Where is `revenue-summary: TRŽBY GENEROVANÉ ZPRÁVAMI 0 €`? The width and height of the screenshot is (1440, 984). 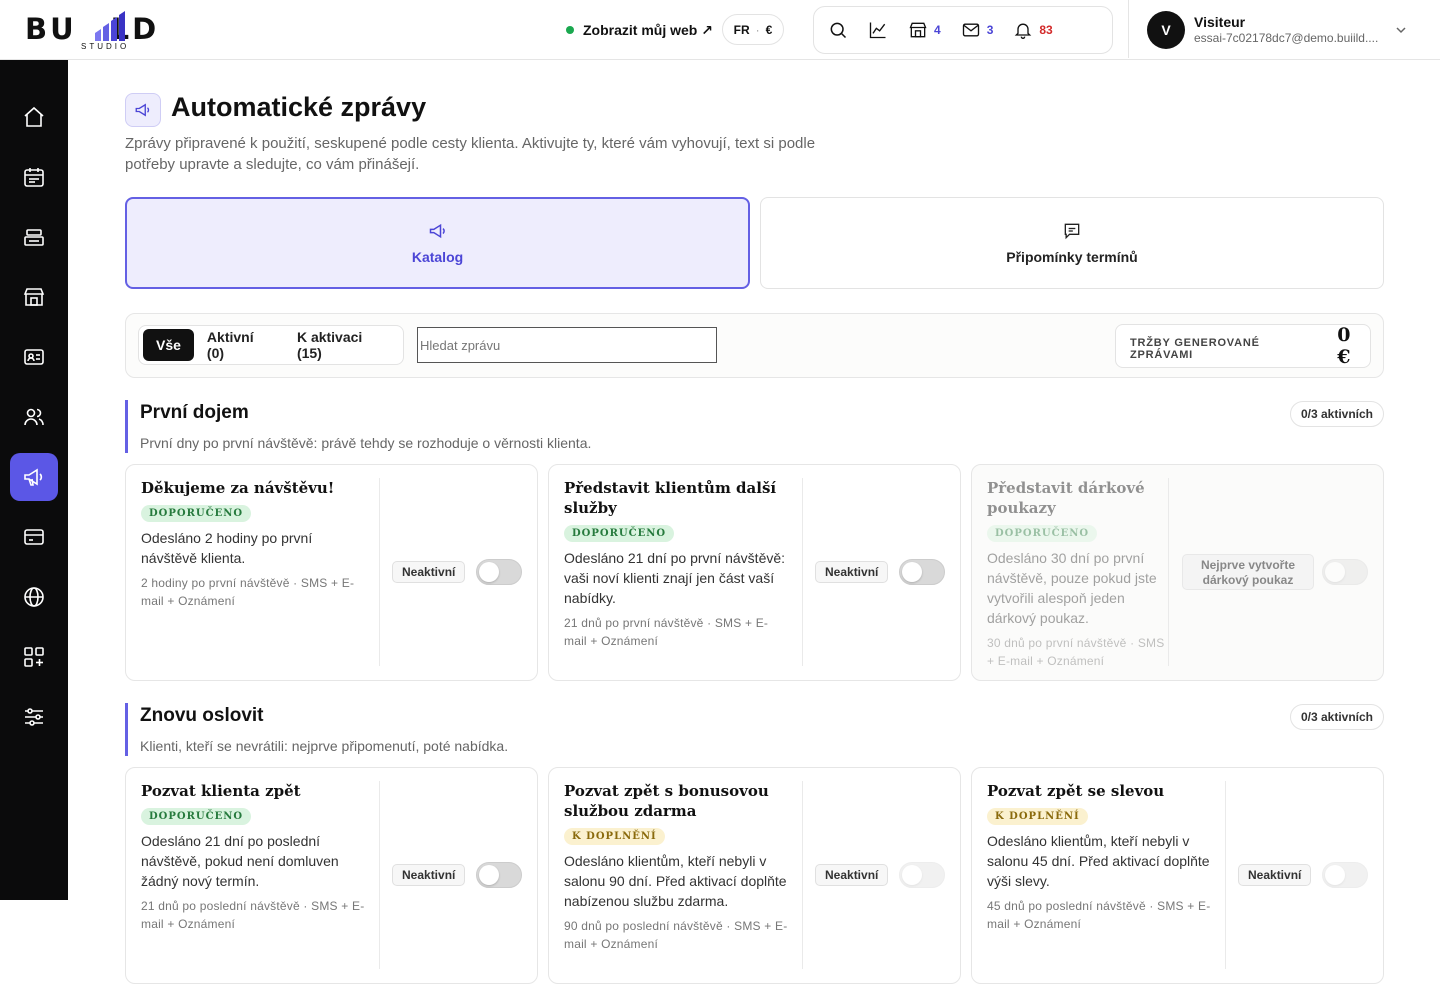 revenue-summary: TRŽBY GENEROVANÉ ZPRÁVAMI 0 € is located at coordinates (1243, 346).